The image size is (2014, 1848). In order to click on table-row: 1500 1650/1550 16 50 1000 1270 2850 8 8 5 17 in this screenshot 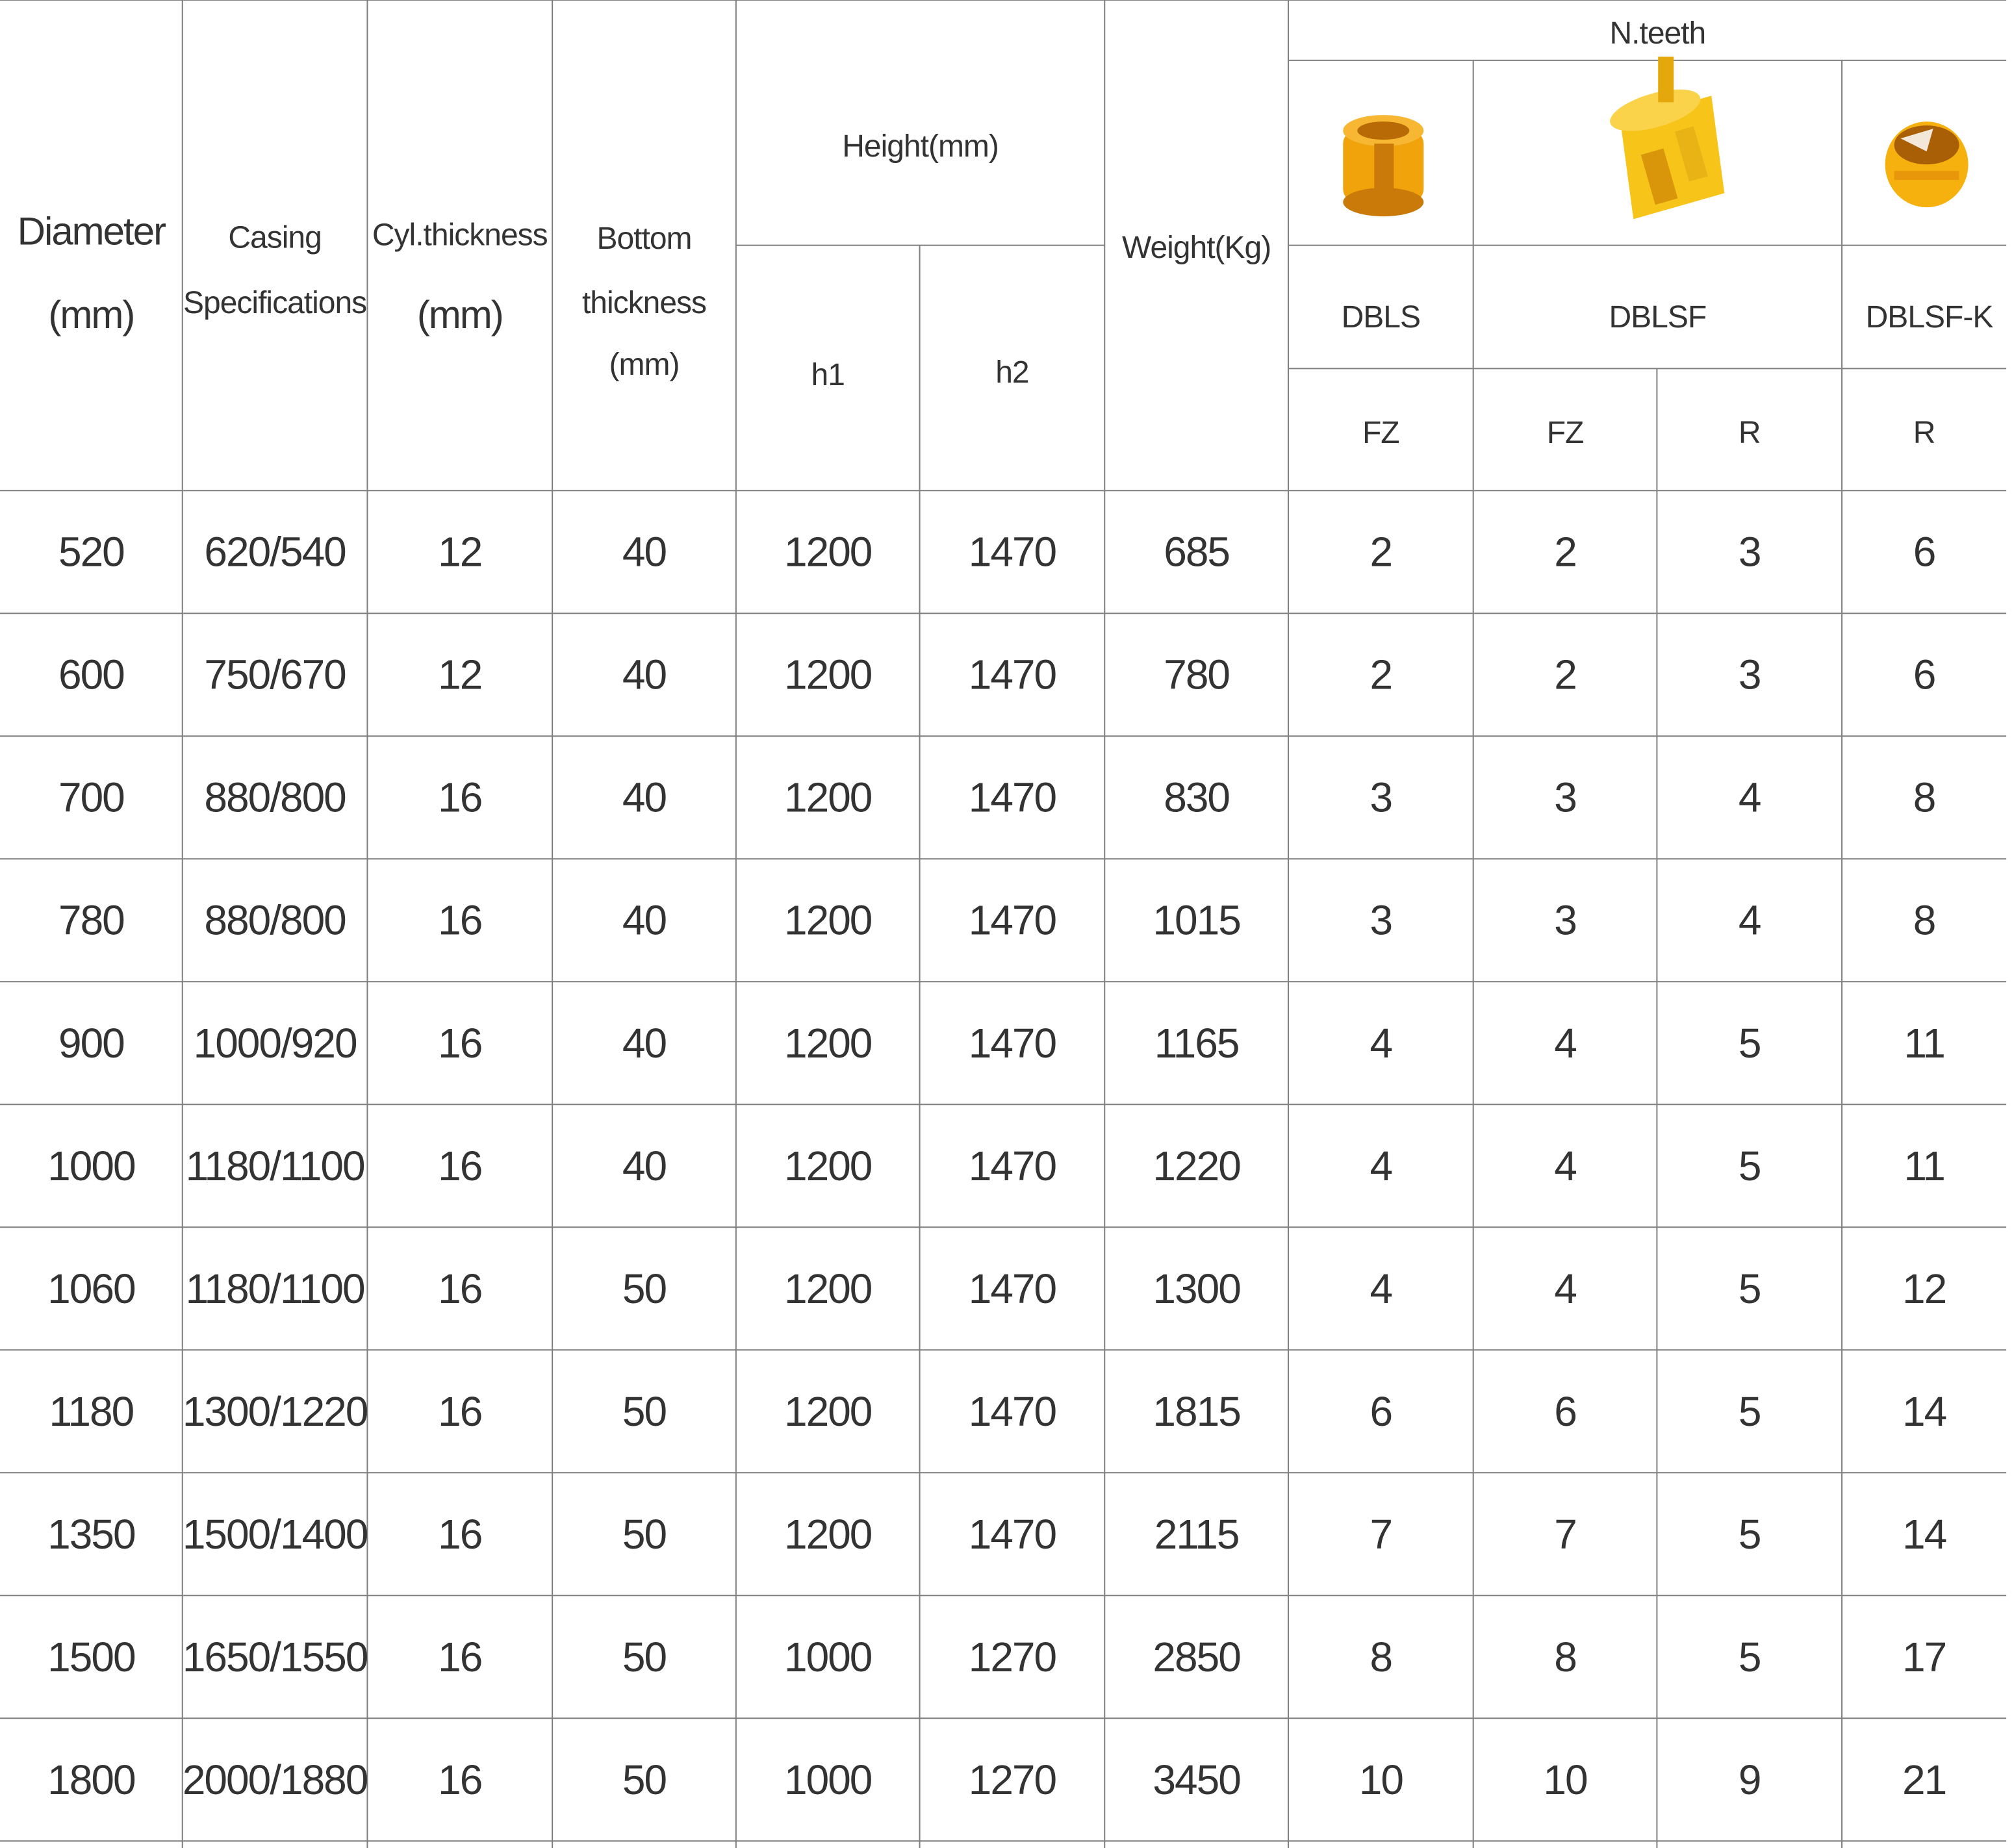, I will do `click(997, 1657)`.